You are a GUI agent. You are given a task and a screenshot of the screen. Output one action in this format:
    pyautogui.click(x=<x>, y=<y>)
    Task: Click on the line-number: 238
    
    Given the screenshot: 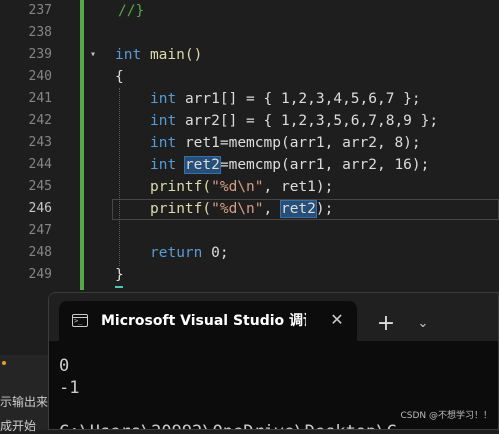 What is the action you would take?
    pyautogui.click(x=40, y=32)
    